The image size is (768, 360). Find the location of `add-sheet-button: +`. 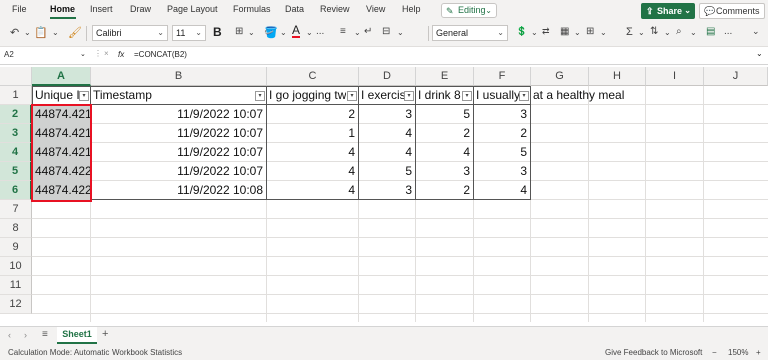

add-sheet-button: + is located at coordinates (105, 334).